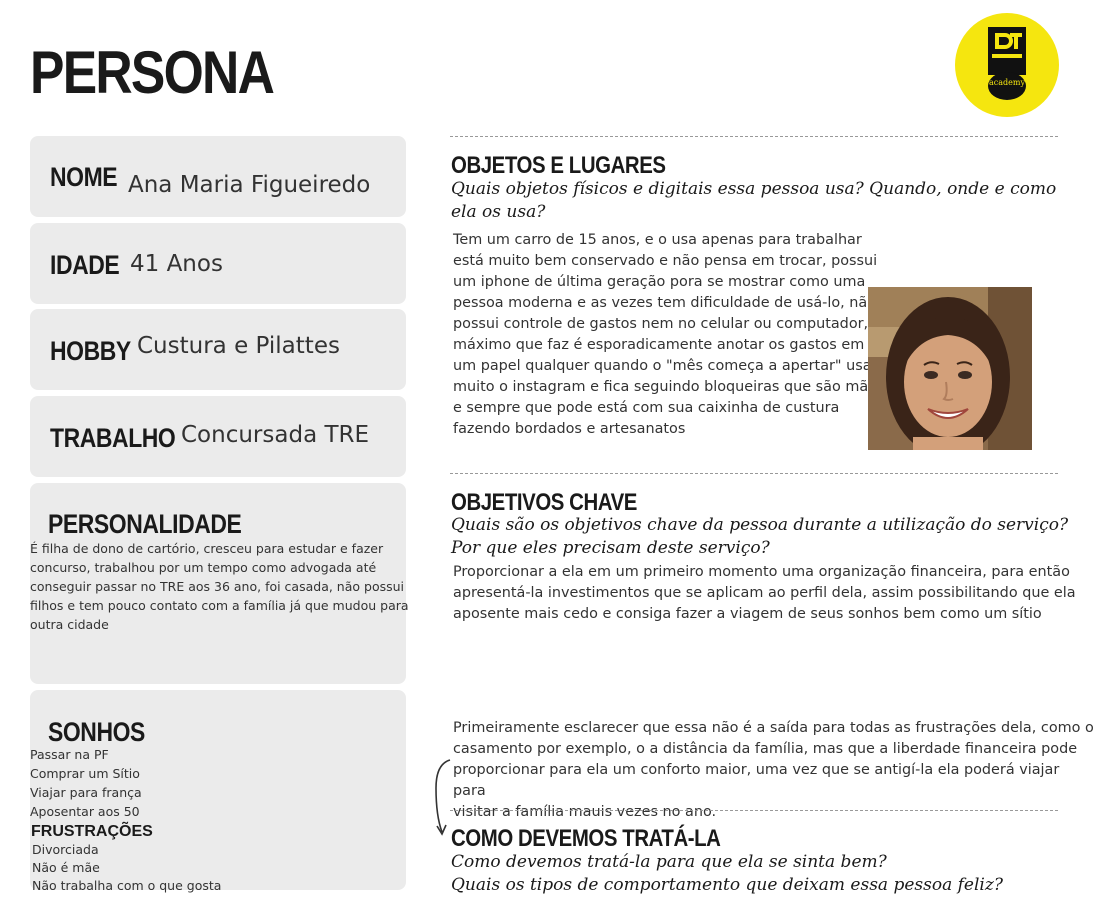  I want to click on frustracoes-label: FRUSTRAÇÕES, so click(92, 831).